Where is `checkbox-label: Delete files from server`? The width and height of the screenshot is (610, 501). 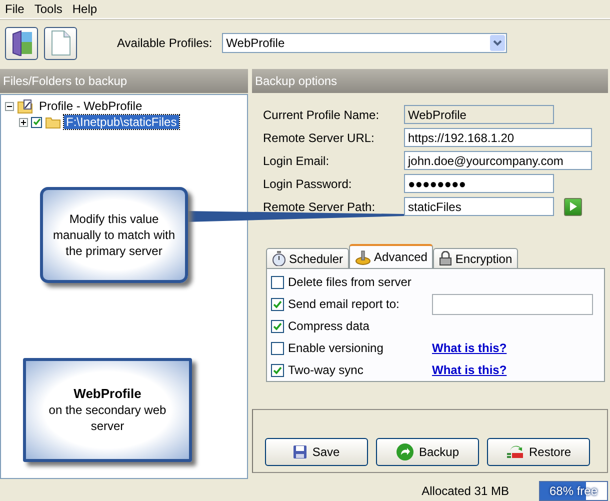 checkbox-label: Delete files from server is located at coordinates (350, 282).